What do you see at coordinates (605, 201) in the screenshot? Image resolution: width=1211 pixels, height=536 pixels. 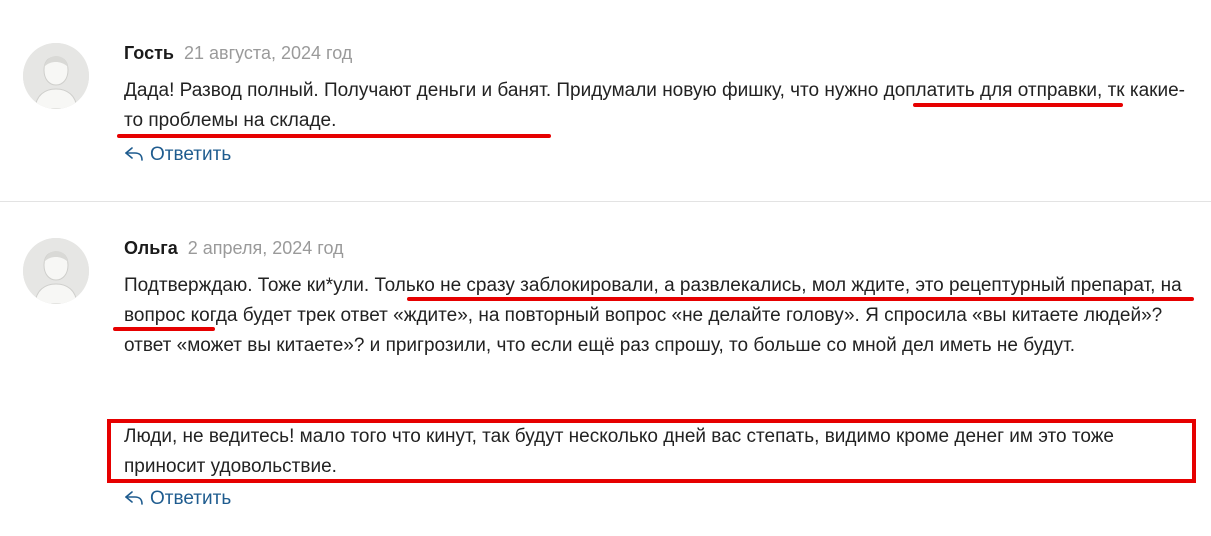 I see `comment-divider` at bounding box center [605, 201].